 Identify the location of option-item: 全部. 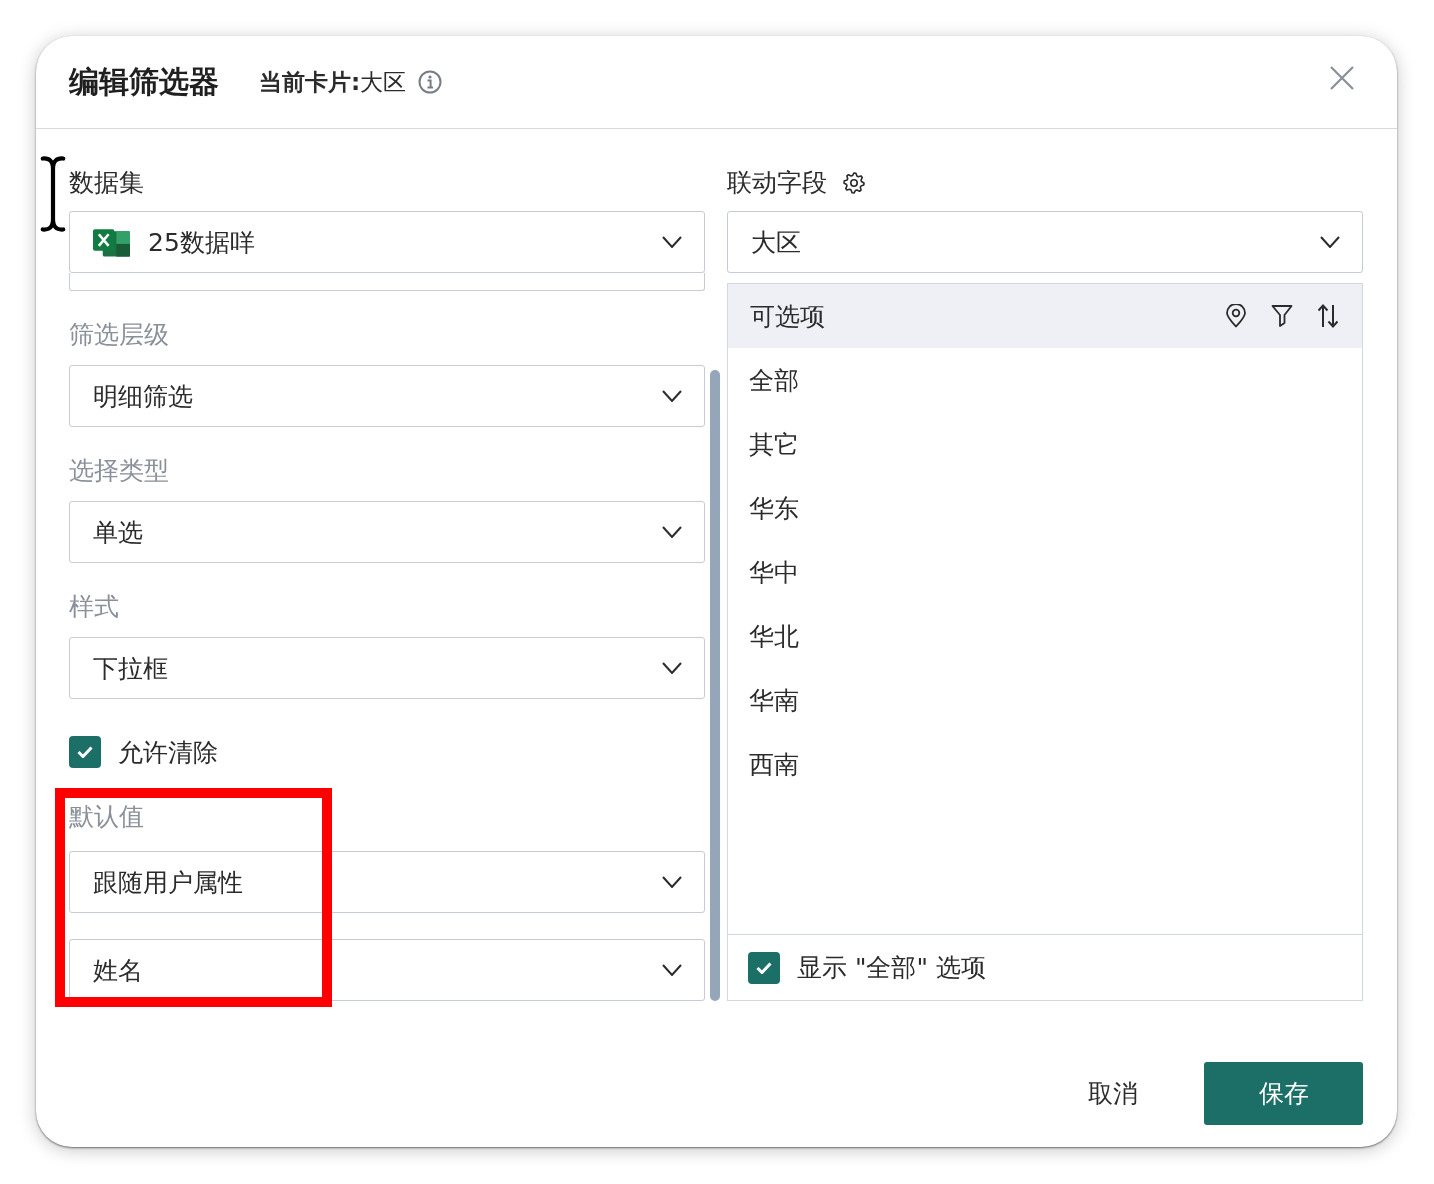
(1045, 380).